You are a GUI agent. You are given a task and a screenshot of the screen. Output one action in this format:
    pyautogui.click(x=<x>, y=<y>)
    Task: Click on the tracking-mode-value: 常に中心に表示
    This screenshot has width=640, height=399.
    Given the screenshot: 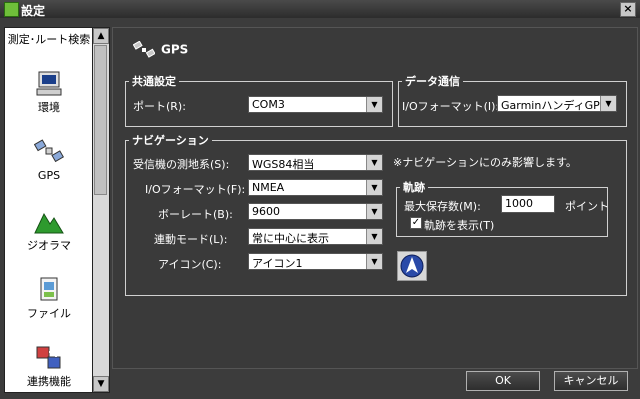 What is the action you would take?
    pyautogui.click(x=290, y=238)
    